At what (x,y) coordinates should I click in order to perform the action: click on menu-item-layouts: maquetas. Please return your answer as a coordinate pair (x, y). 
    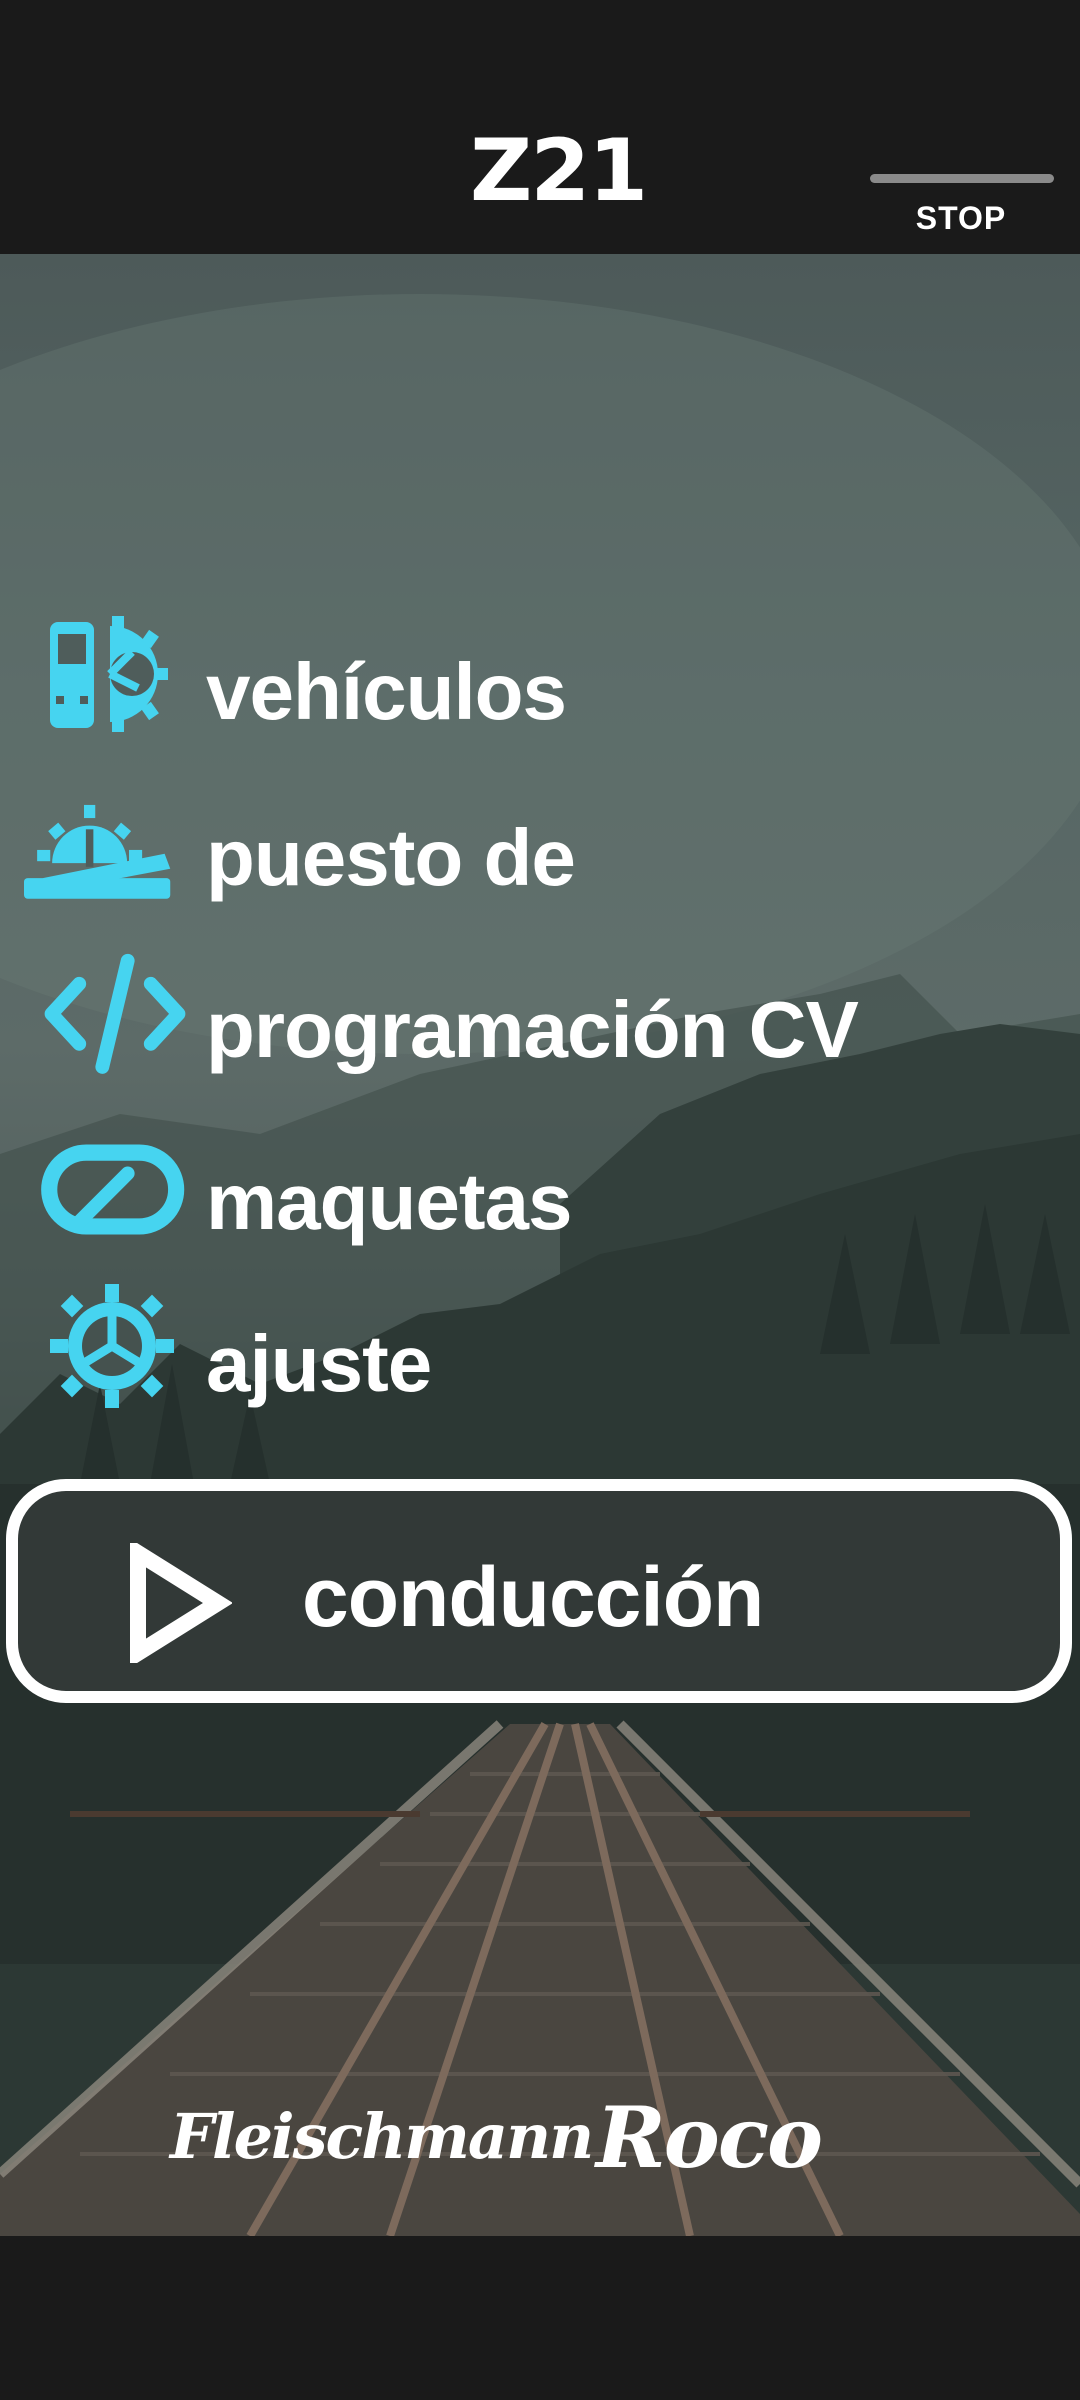
    Looking at the image, I should click on (540, 1183).